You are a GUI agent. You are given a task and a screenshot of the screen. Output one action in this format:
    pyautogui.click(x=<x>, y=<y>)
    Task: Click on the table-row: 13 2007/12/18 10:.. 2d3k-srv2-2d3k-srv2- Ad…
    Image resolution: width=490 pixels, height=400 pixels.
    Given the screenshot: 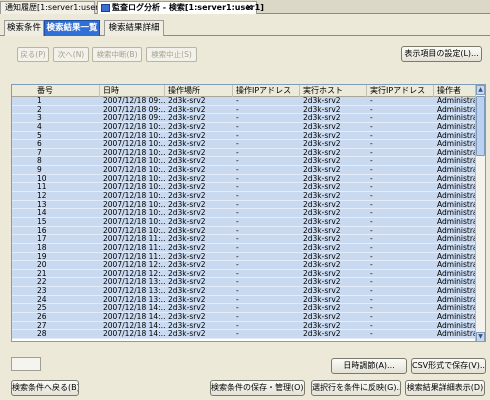 What is the action you would take?
    pyautogui.click(x=244, y=205)
    